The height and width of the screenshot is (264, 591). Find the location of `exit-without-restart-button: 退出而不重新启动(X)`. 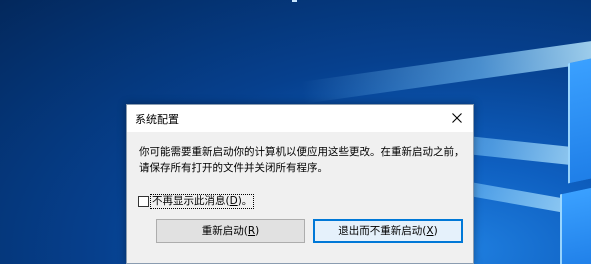

exit-without-restart-button: 退出而不重新启动(X) is located at coordinates (388, 231).